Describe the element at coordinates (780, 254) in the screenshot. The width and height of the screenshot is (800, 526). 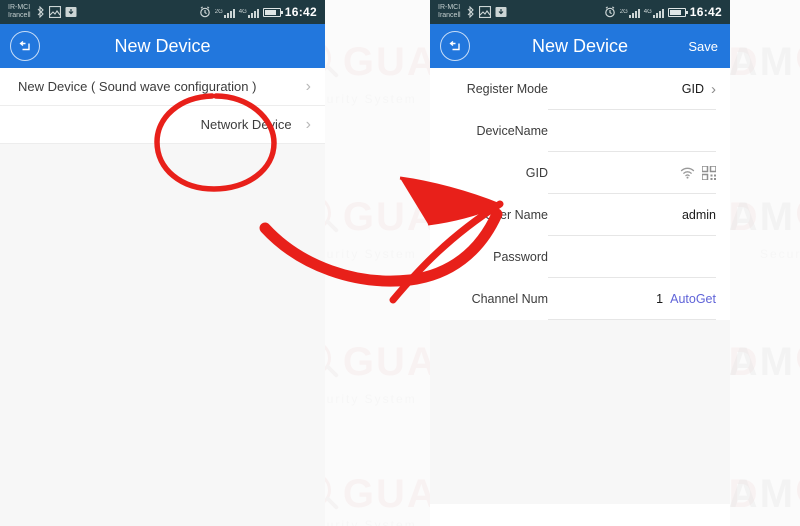
I see `watermark-tagline: Security System` at that location.